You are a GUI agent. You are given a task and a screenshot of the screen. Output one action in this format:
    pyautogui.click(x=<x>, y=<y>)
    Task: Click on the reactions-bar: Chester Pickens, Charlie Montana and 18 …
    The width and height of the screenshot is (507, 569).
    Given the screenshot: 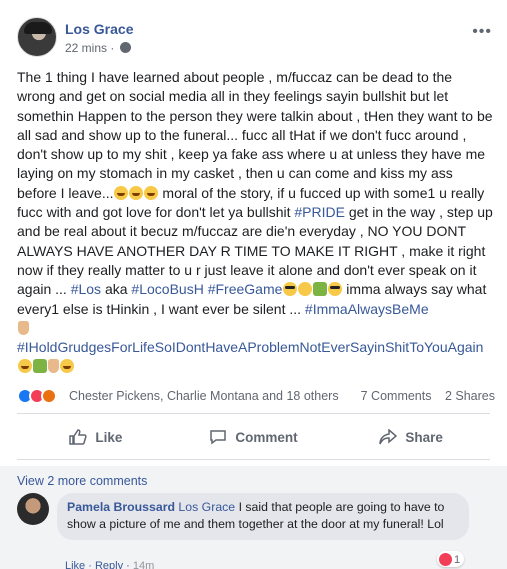 What is the action you would take?
    pyautogui.click(x=256, y=396)
    